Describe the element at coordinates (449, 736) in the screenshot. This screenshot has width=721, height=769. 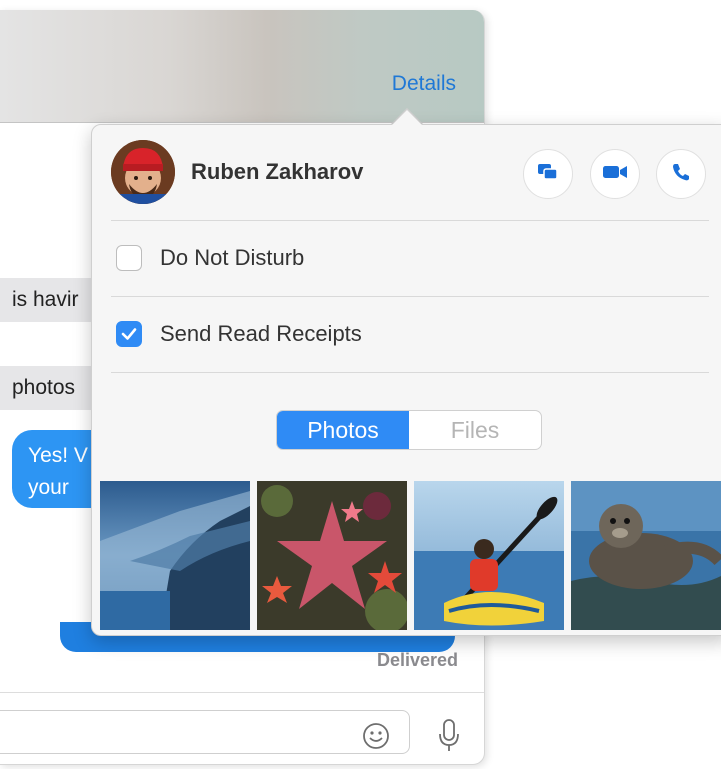
I see `microphone-icon` at that location.